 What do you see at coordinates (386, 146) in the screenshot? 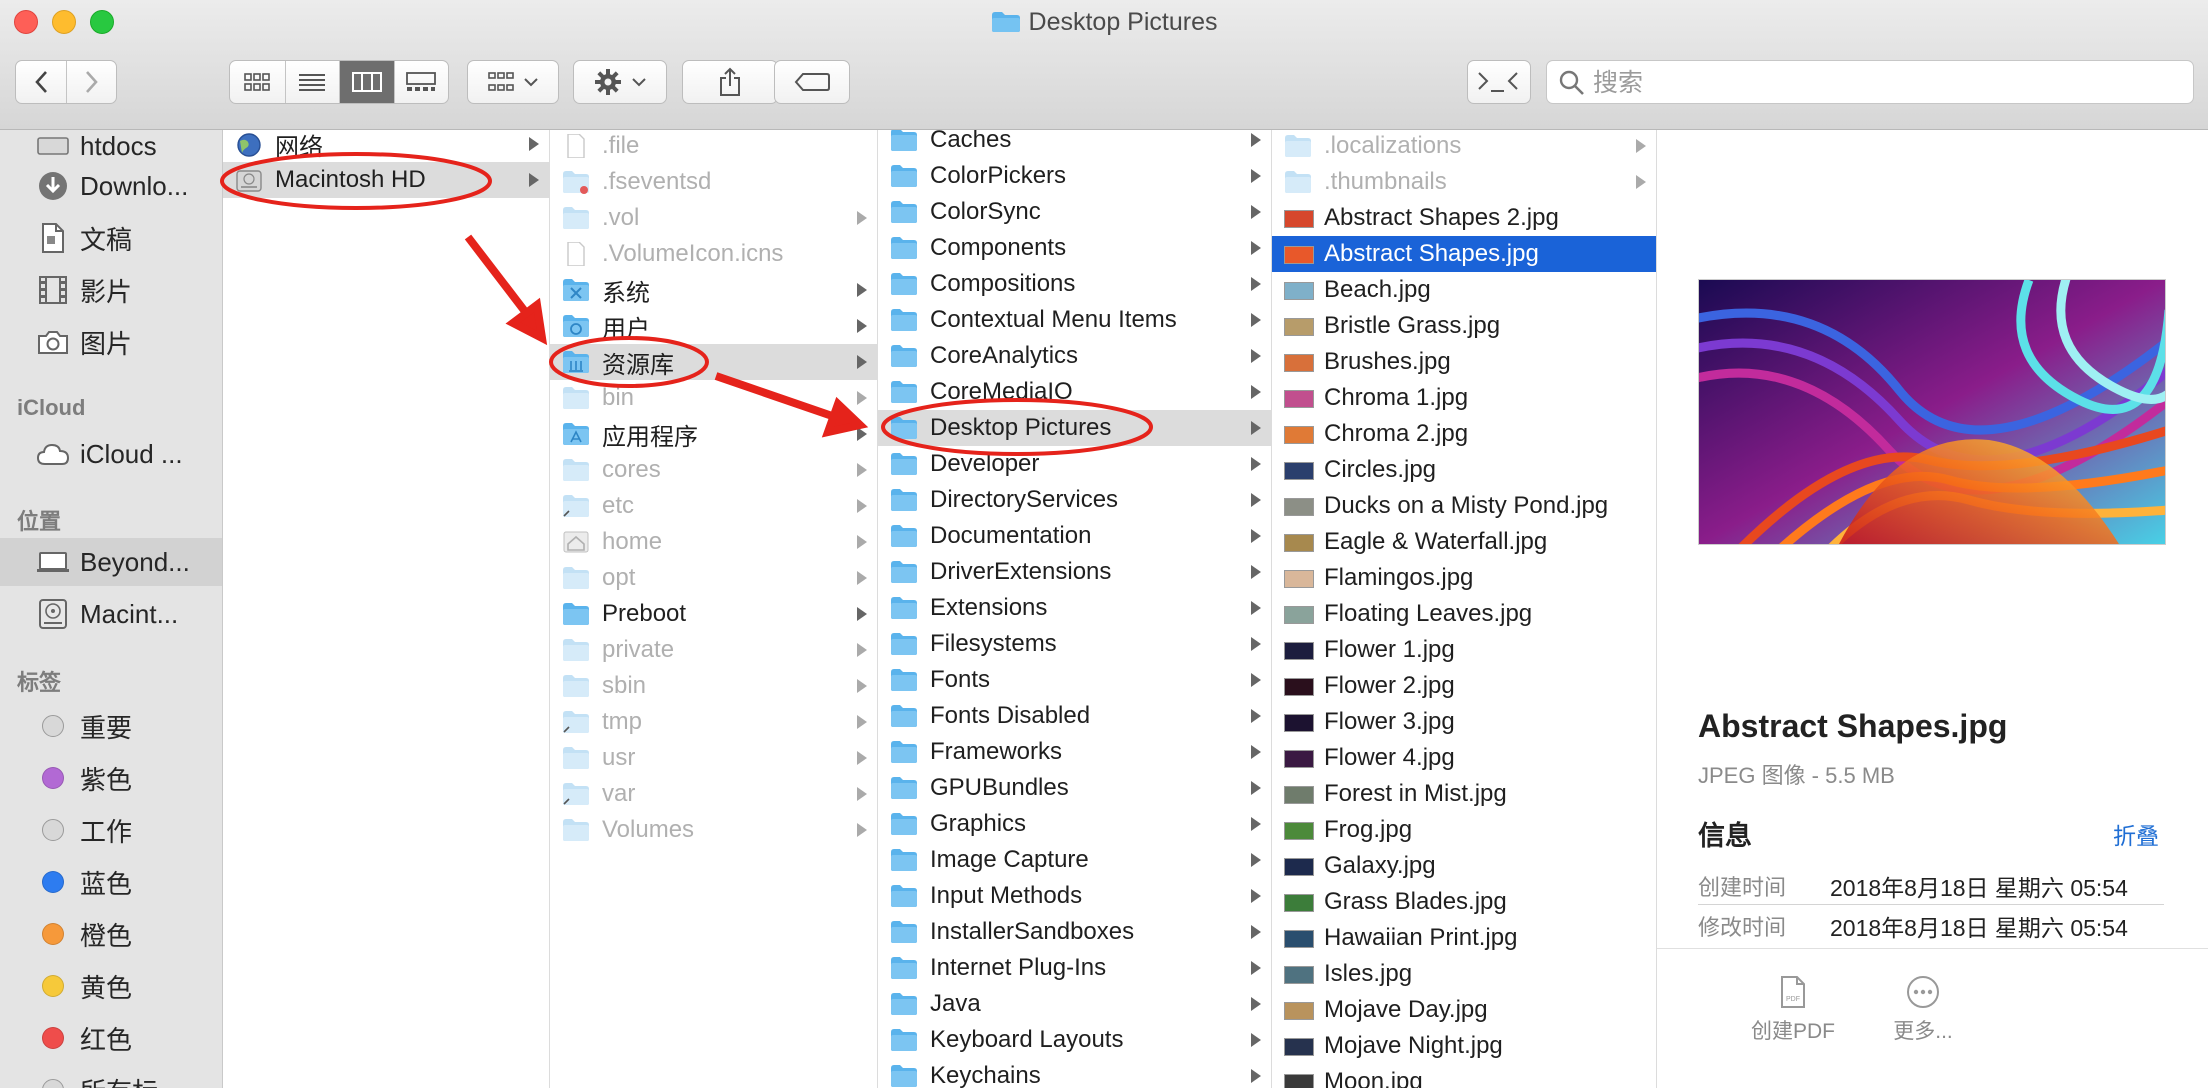
I see `folder-row: 网络` at bounding box center [386, 146].